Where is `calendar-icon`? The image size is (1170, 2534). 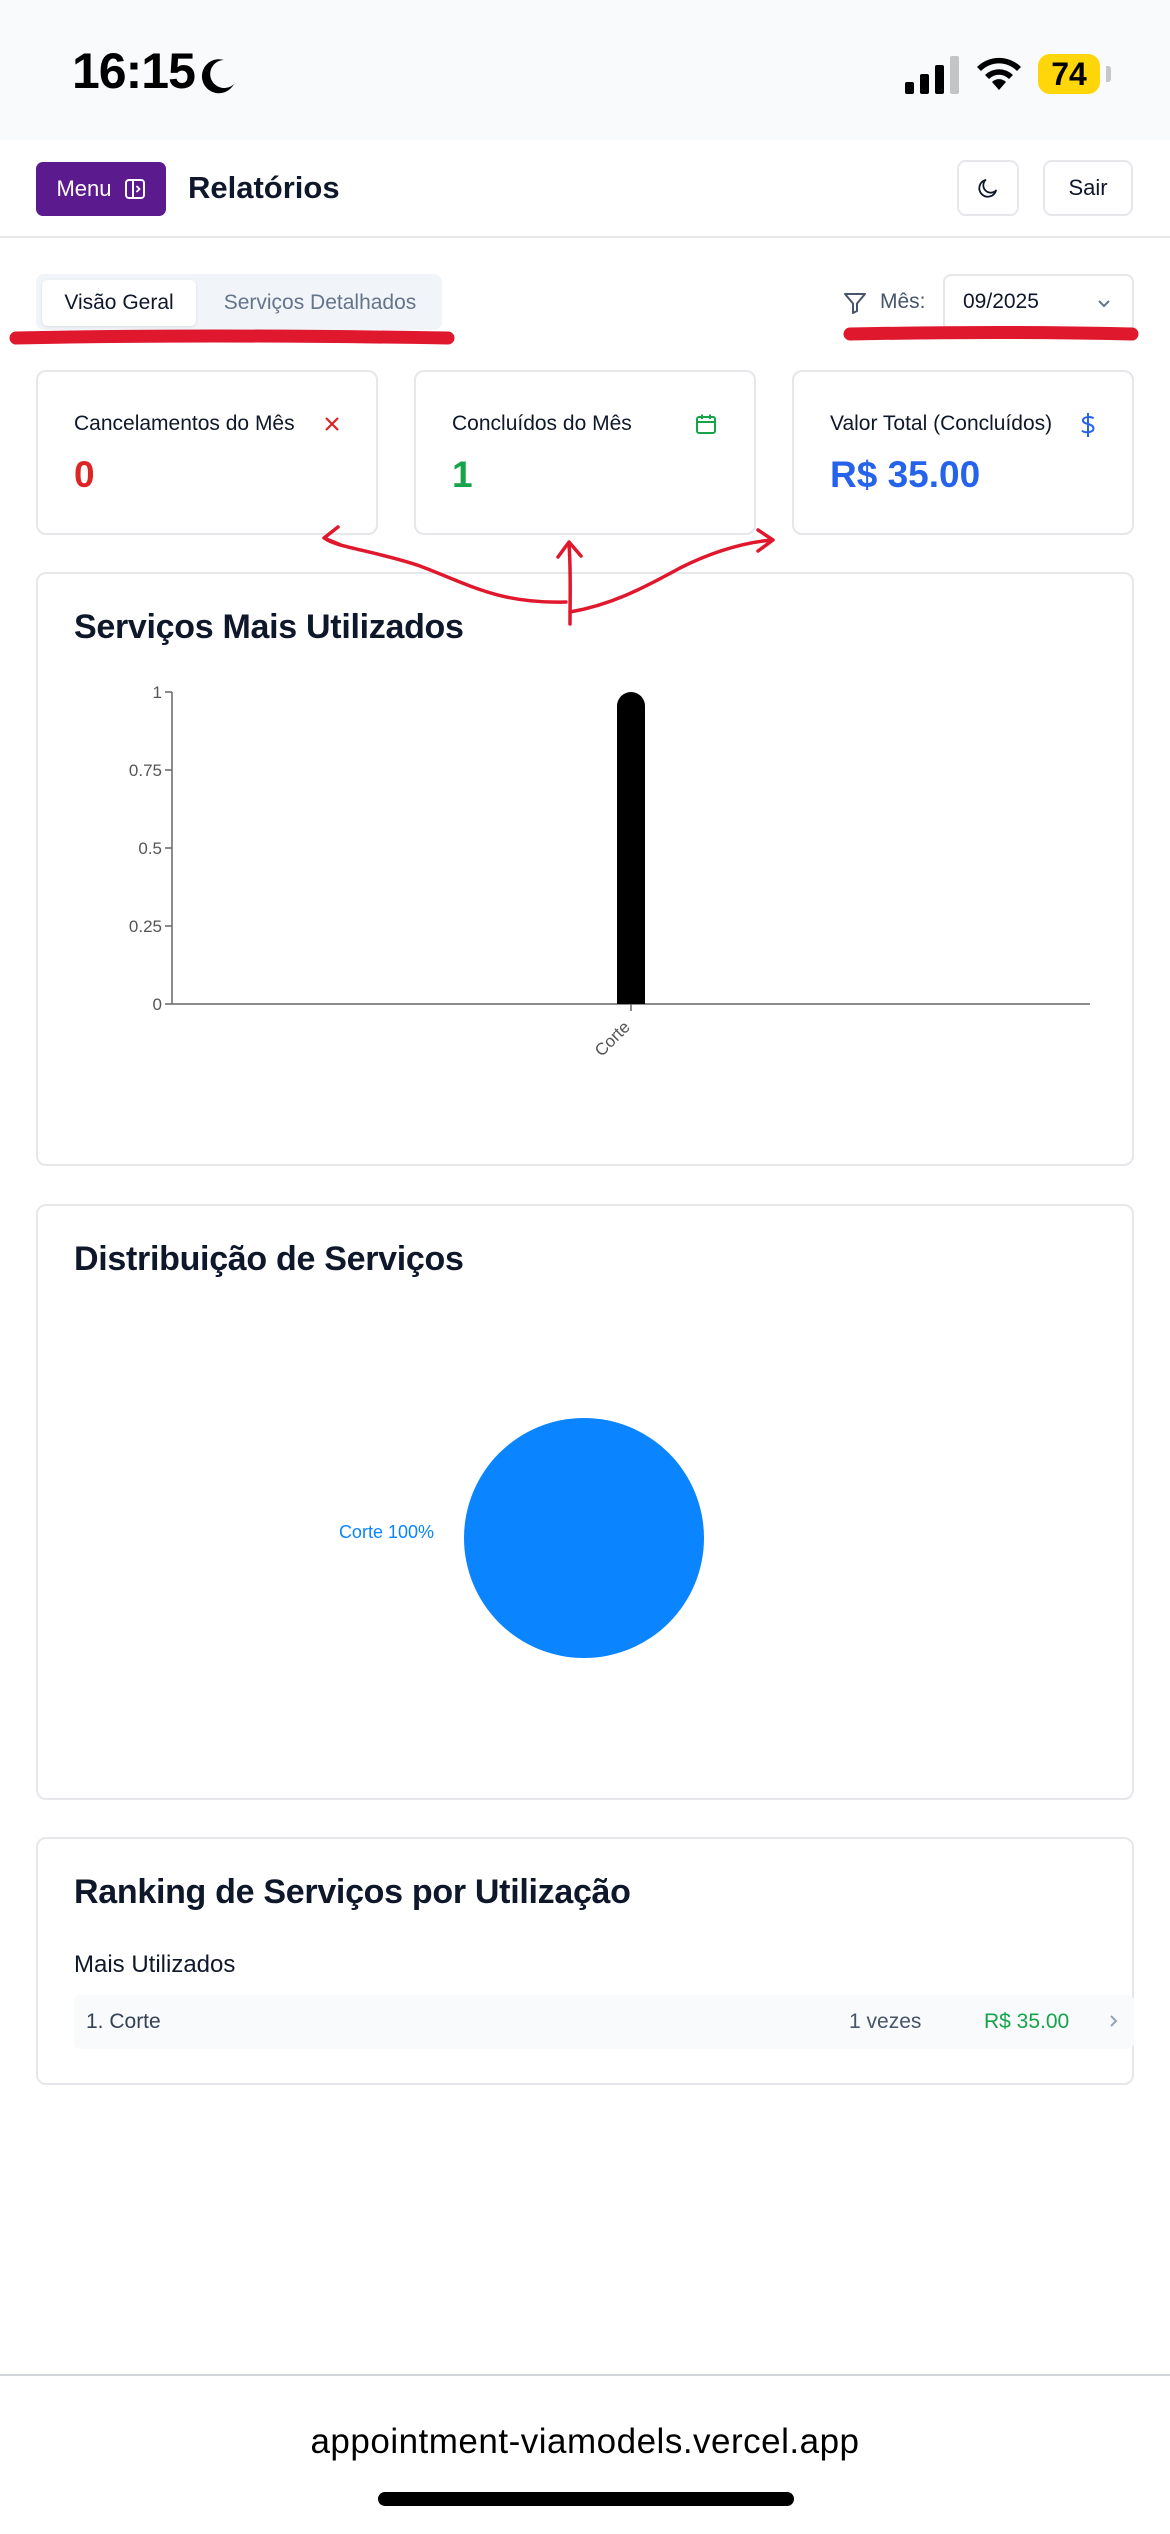 calendar-icon is located at coordinates (706, 424).